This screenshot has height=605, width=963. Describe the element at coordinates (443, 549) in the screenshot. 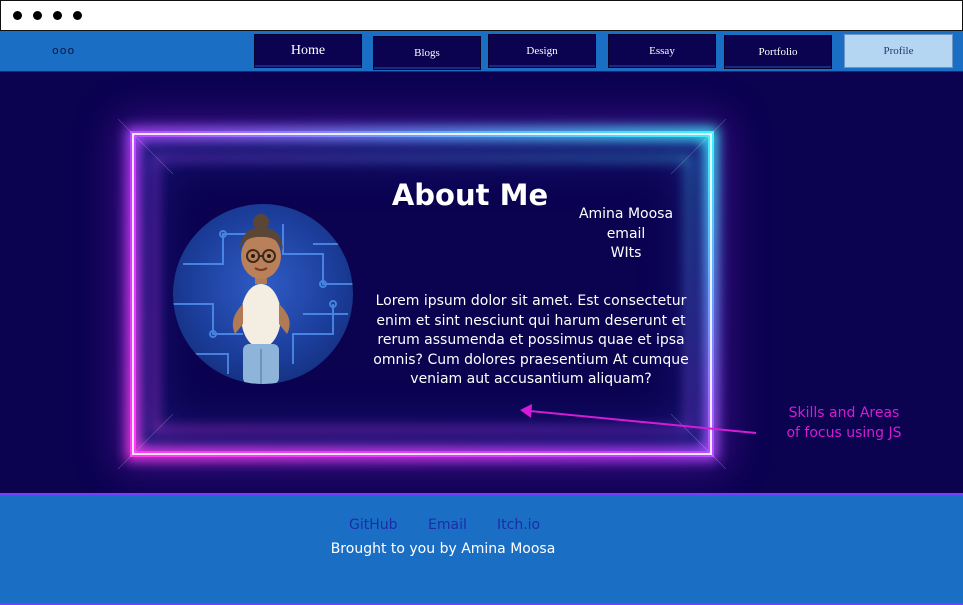

I see `footer-credit: Brought to you by Amina Moosa` at that location.